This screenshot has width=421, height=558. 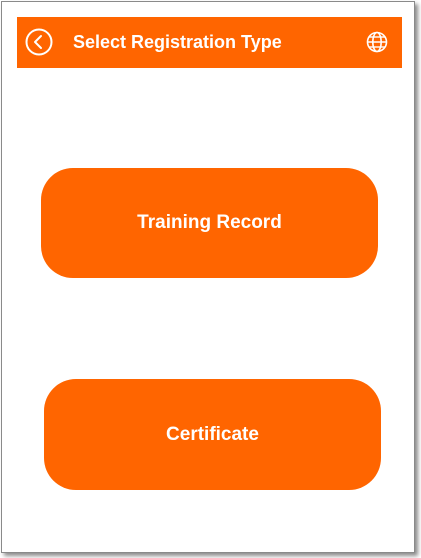 What do you see at coordinates (377, 42) in the screenshot?
I see `globe-icon` at bounding box center [377, 42].